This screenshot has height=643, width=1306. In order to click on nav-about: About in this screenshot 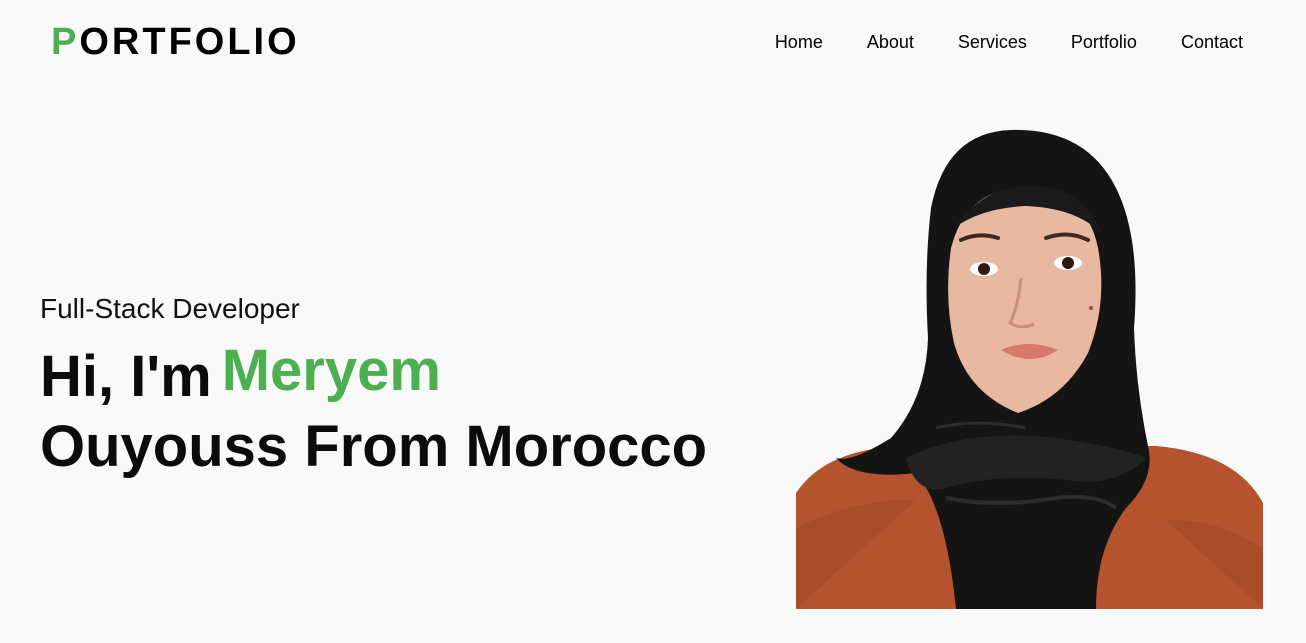, I will do `click(890, 42)`.